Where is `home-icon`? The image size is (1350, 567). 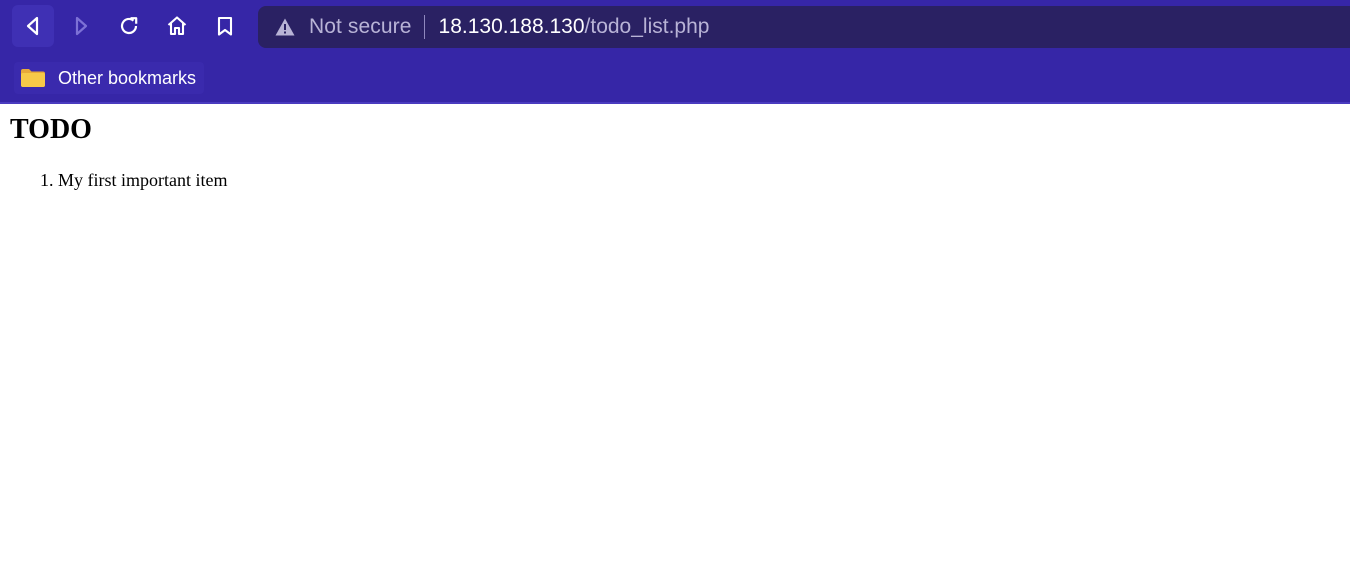 home-icon is located at coordinates (177, 26).